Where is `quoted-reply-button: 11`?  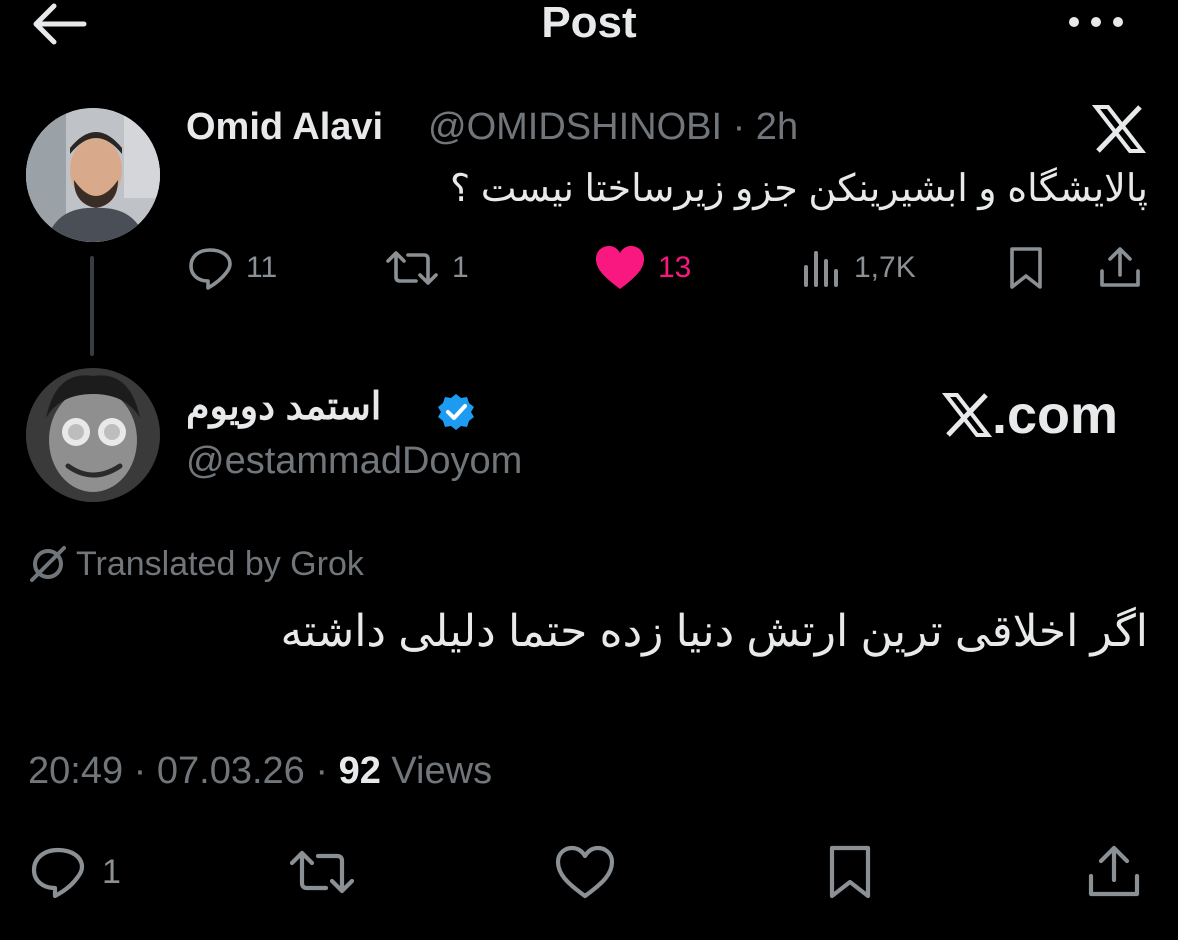
quoted-reply-button: 11 is located at coordinates (231, 268).